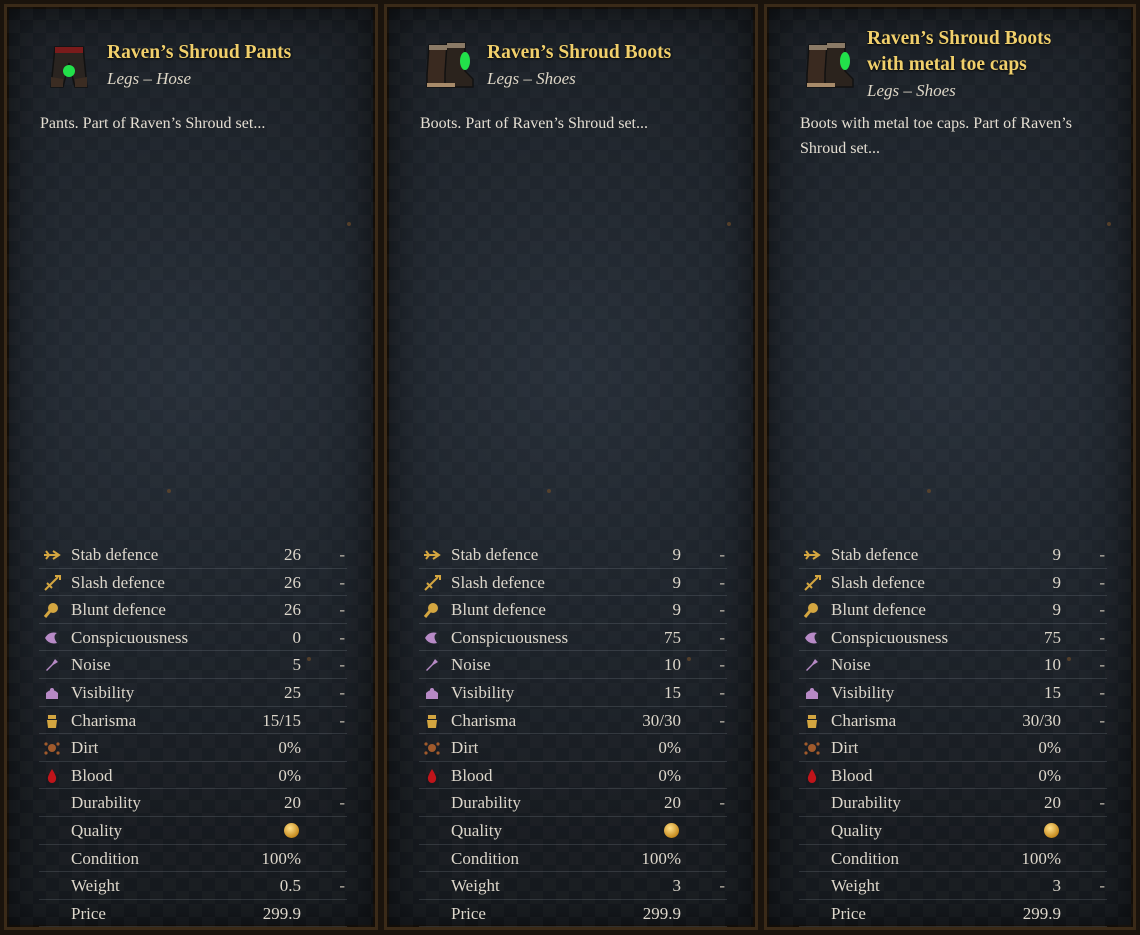 The height and width of the screenshot is (935, 1140). What do you see at coordinates (281, 858) in the screenshot?
I see `stat-value: 100%` at bounding box center [281, 858].